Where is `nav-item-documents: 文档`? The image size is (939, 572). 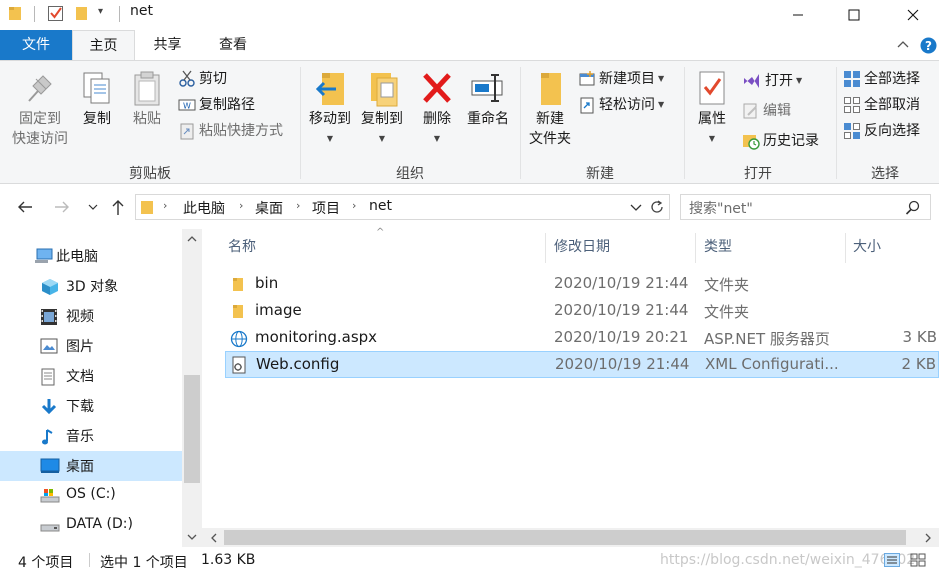
nav-item-documents: 文档 is located at coordinates (91, 376).